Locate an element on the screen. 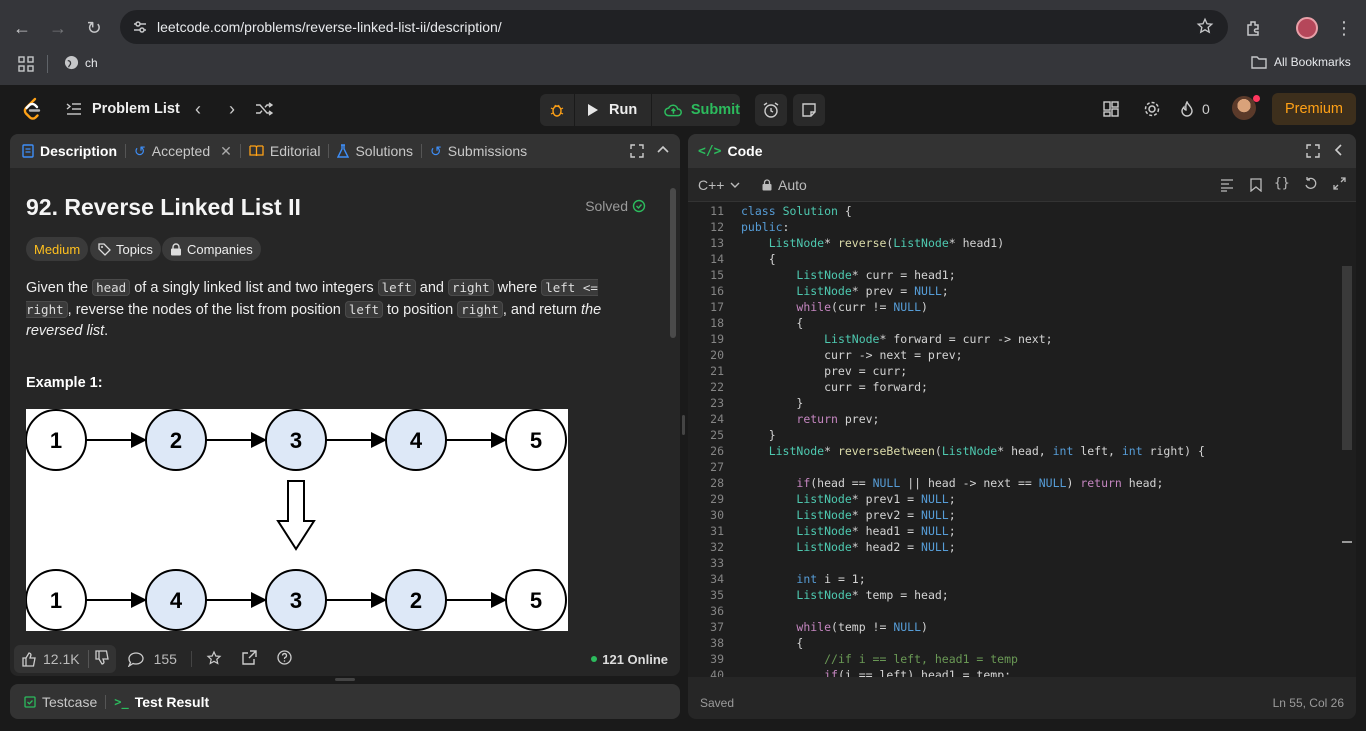  line-code: public: is located at coordinates (765, 227).